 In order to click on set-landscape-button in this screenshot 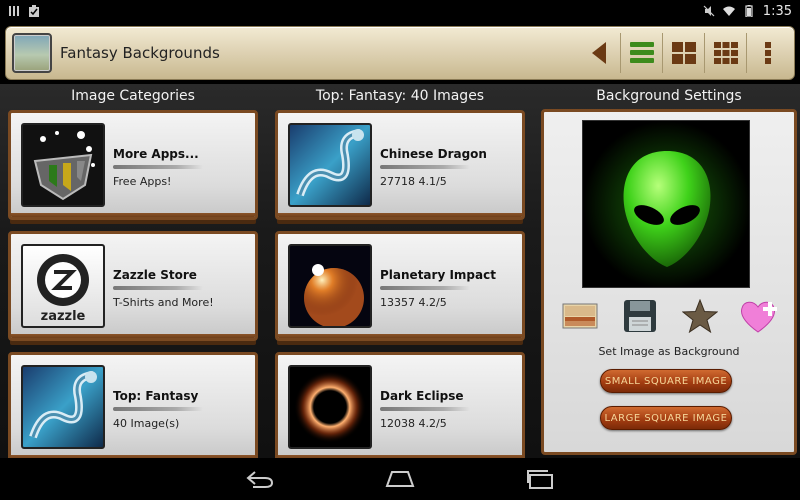, I will do `click(580, 316)`.